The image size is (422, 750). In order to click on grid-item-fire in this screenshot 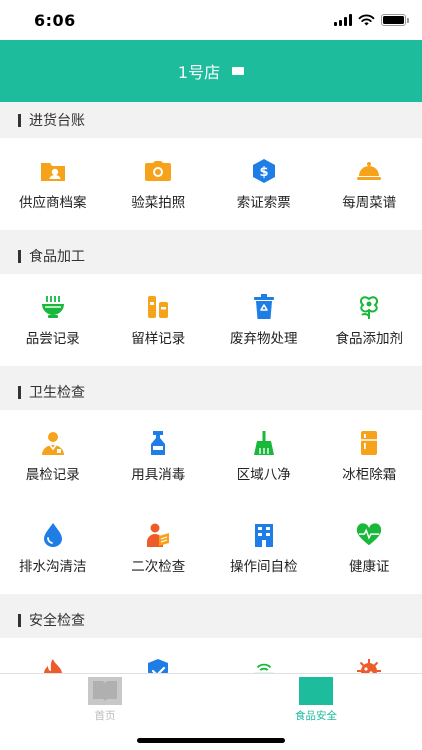, I will do `click(53, 655)`.